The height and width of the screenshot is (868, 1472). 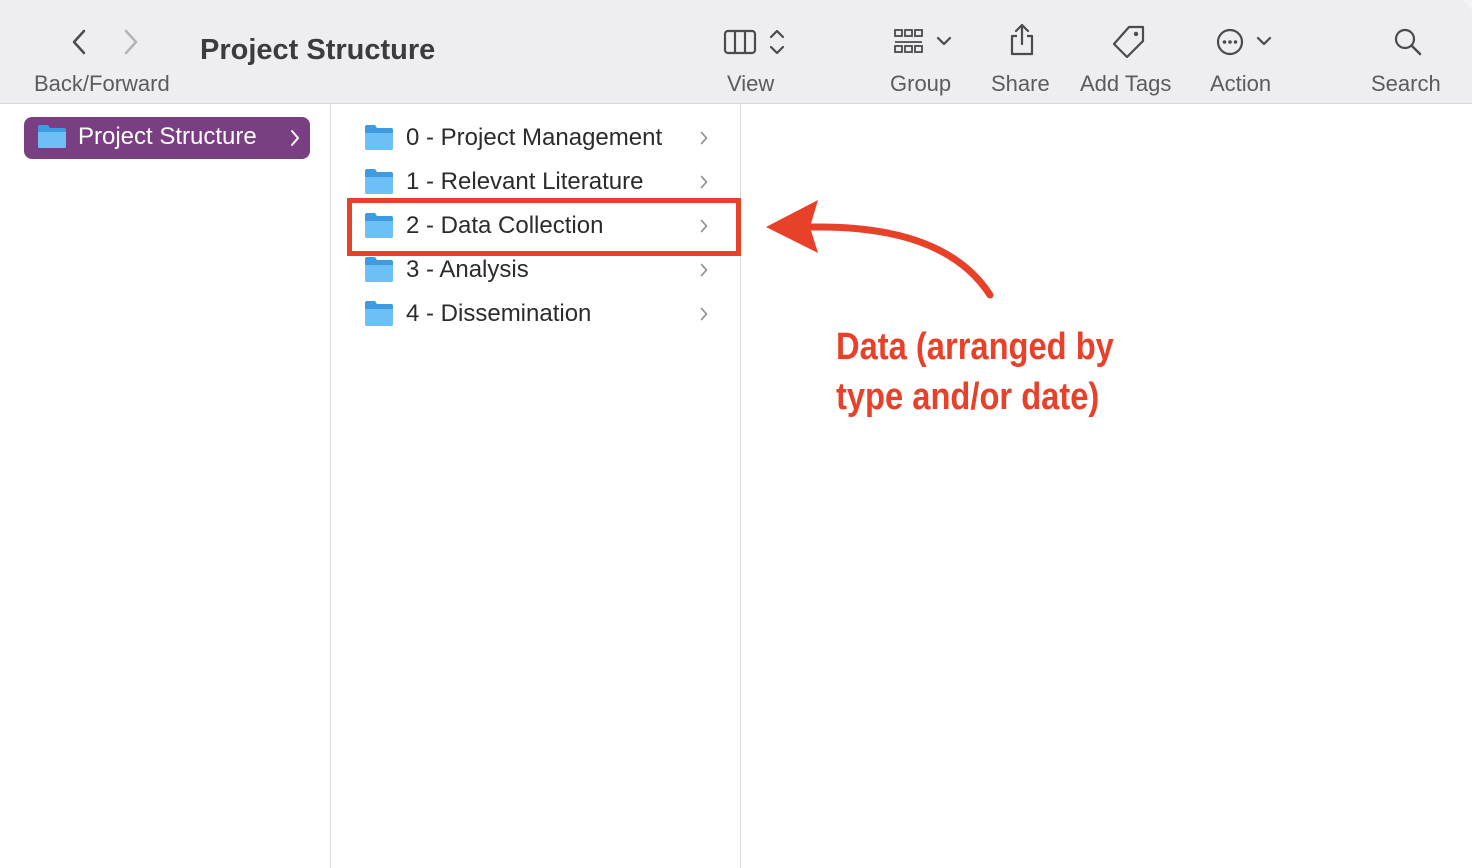 What do you see at coordinates (467, 269) in the screenshot?
I see `folder-row-label: 3 - Analysis` at bounding box center [467, 269].